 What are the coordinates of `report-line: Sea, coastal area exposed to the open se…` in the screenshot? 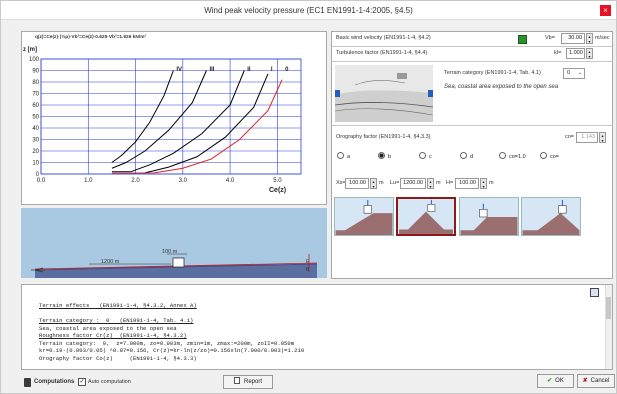 It's located at (108, 328).